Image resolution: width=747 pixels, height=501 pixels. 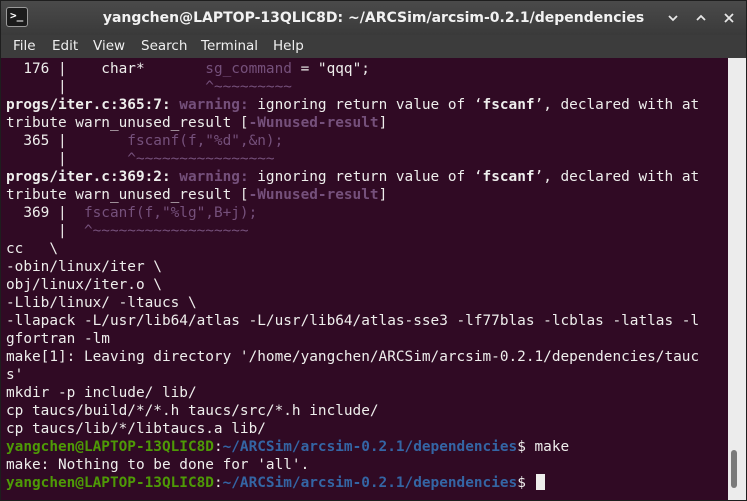 What do you see at coordinates (145, 141) in the screenshot?
I see `terminal-line: 365 | fscanf(f,"%d",&n);` at bounding box center [145, 141].